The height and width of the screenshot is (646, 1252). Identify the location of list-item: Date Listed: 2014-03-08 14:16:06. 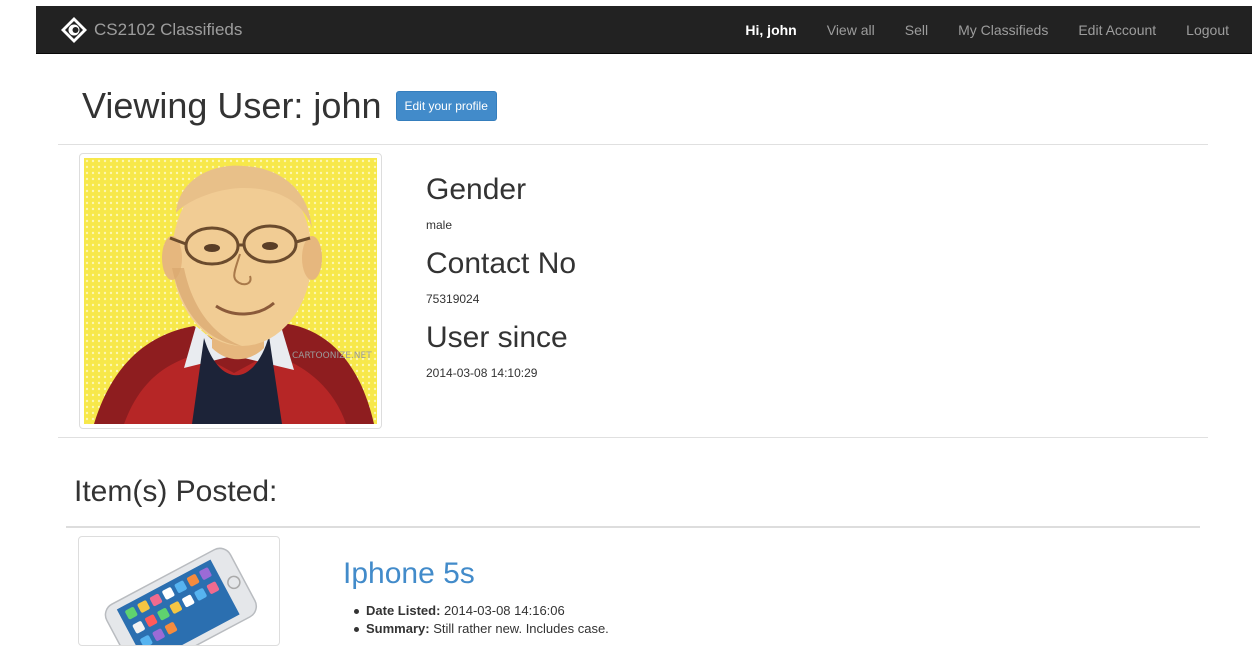
(481, 611).